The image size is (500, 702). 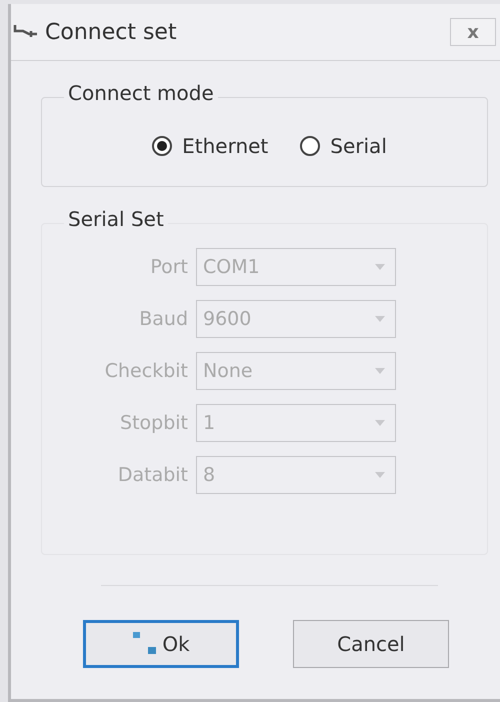 I want to click on radio-option: Serial, so click(x=343, y=146).